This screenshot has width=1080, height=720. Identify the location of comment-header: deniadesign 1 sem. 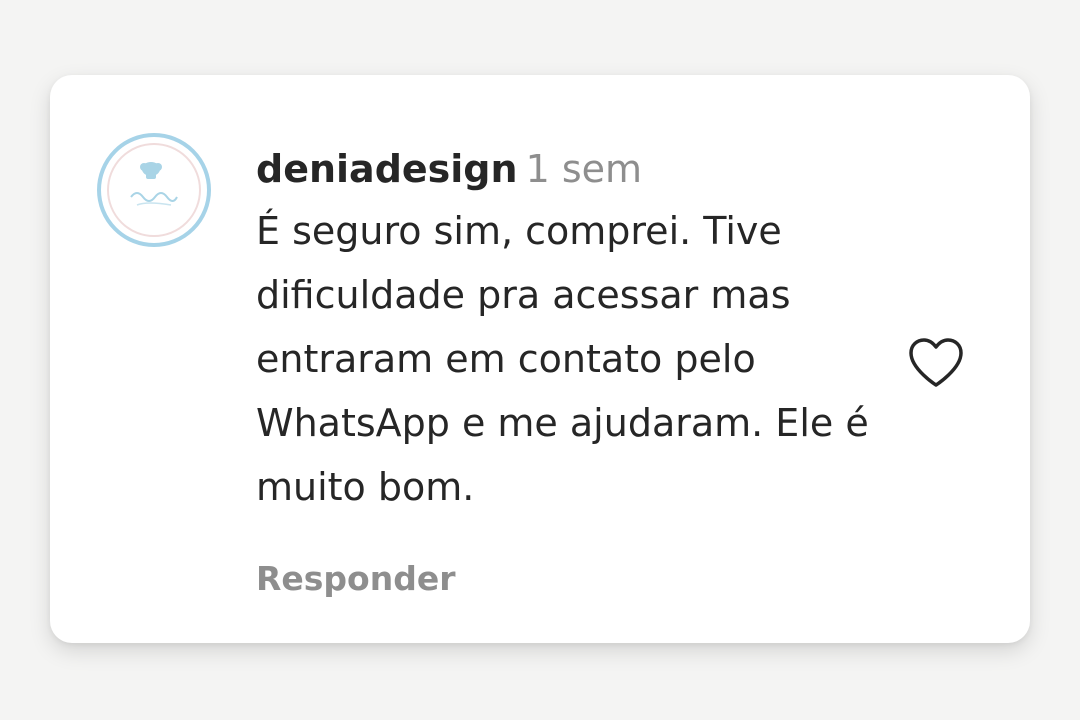
(566, 169).